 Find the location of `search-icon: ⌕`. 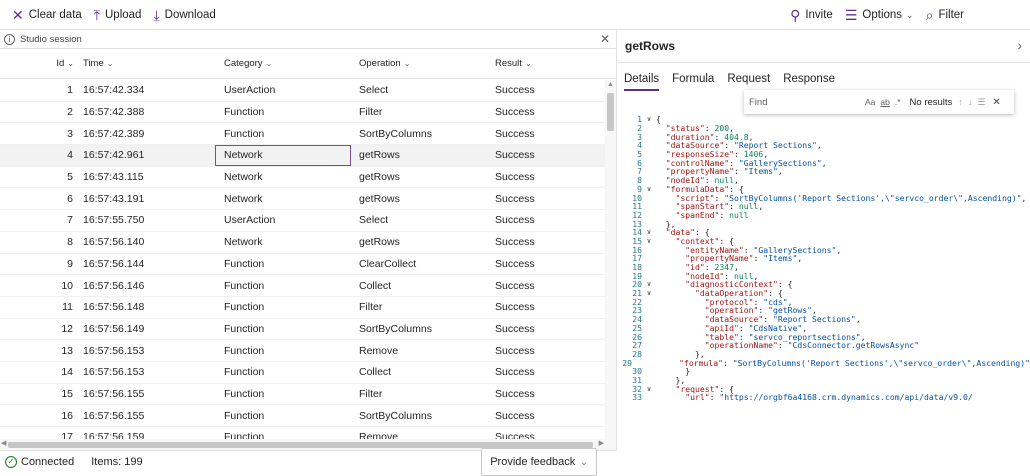

search-icon: ⌕ is located at coordinates (929, 15).